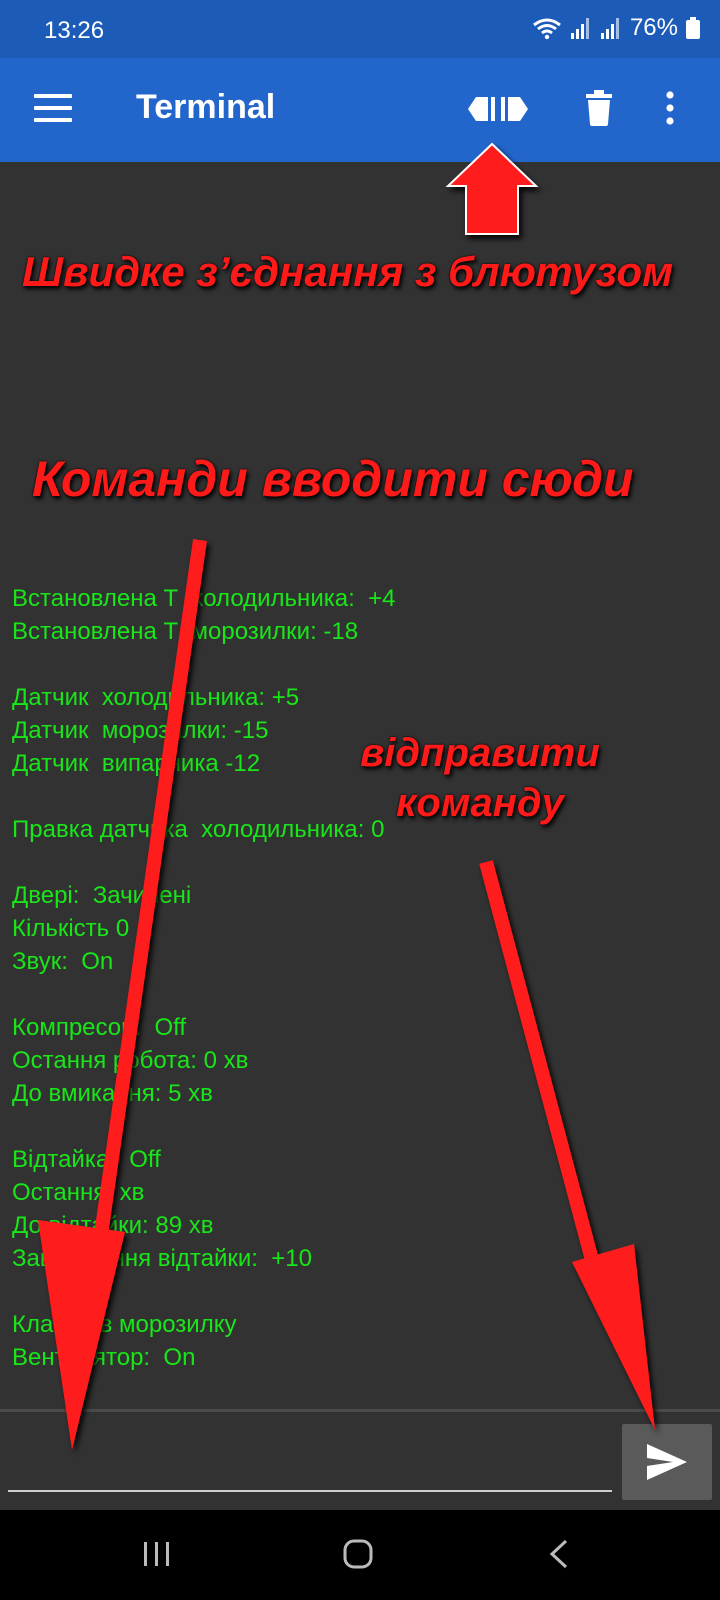  I want to click on terminal-line: Встановлена Т морозилки: -18, so click(185, 631).